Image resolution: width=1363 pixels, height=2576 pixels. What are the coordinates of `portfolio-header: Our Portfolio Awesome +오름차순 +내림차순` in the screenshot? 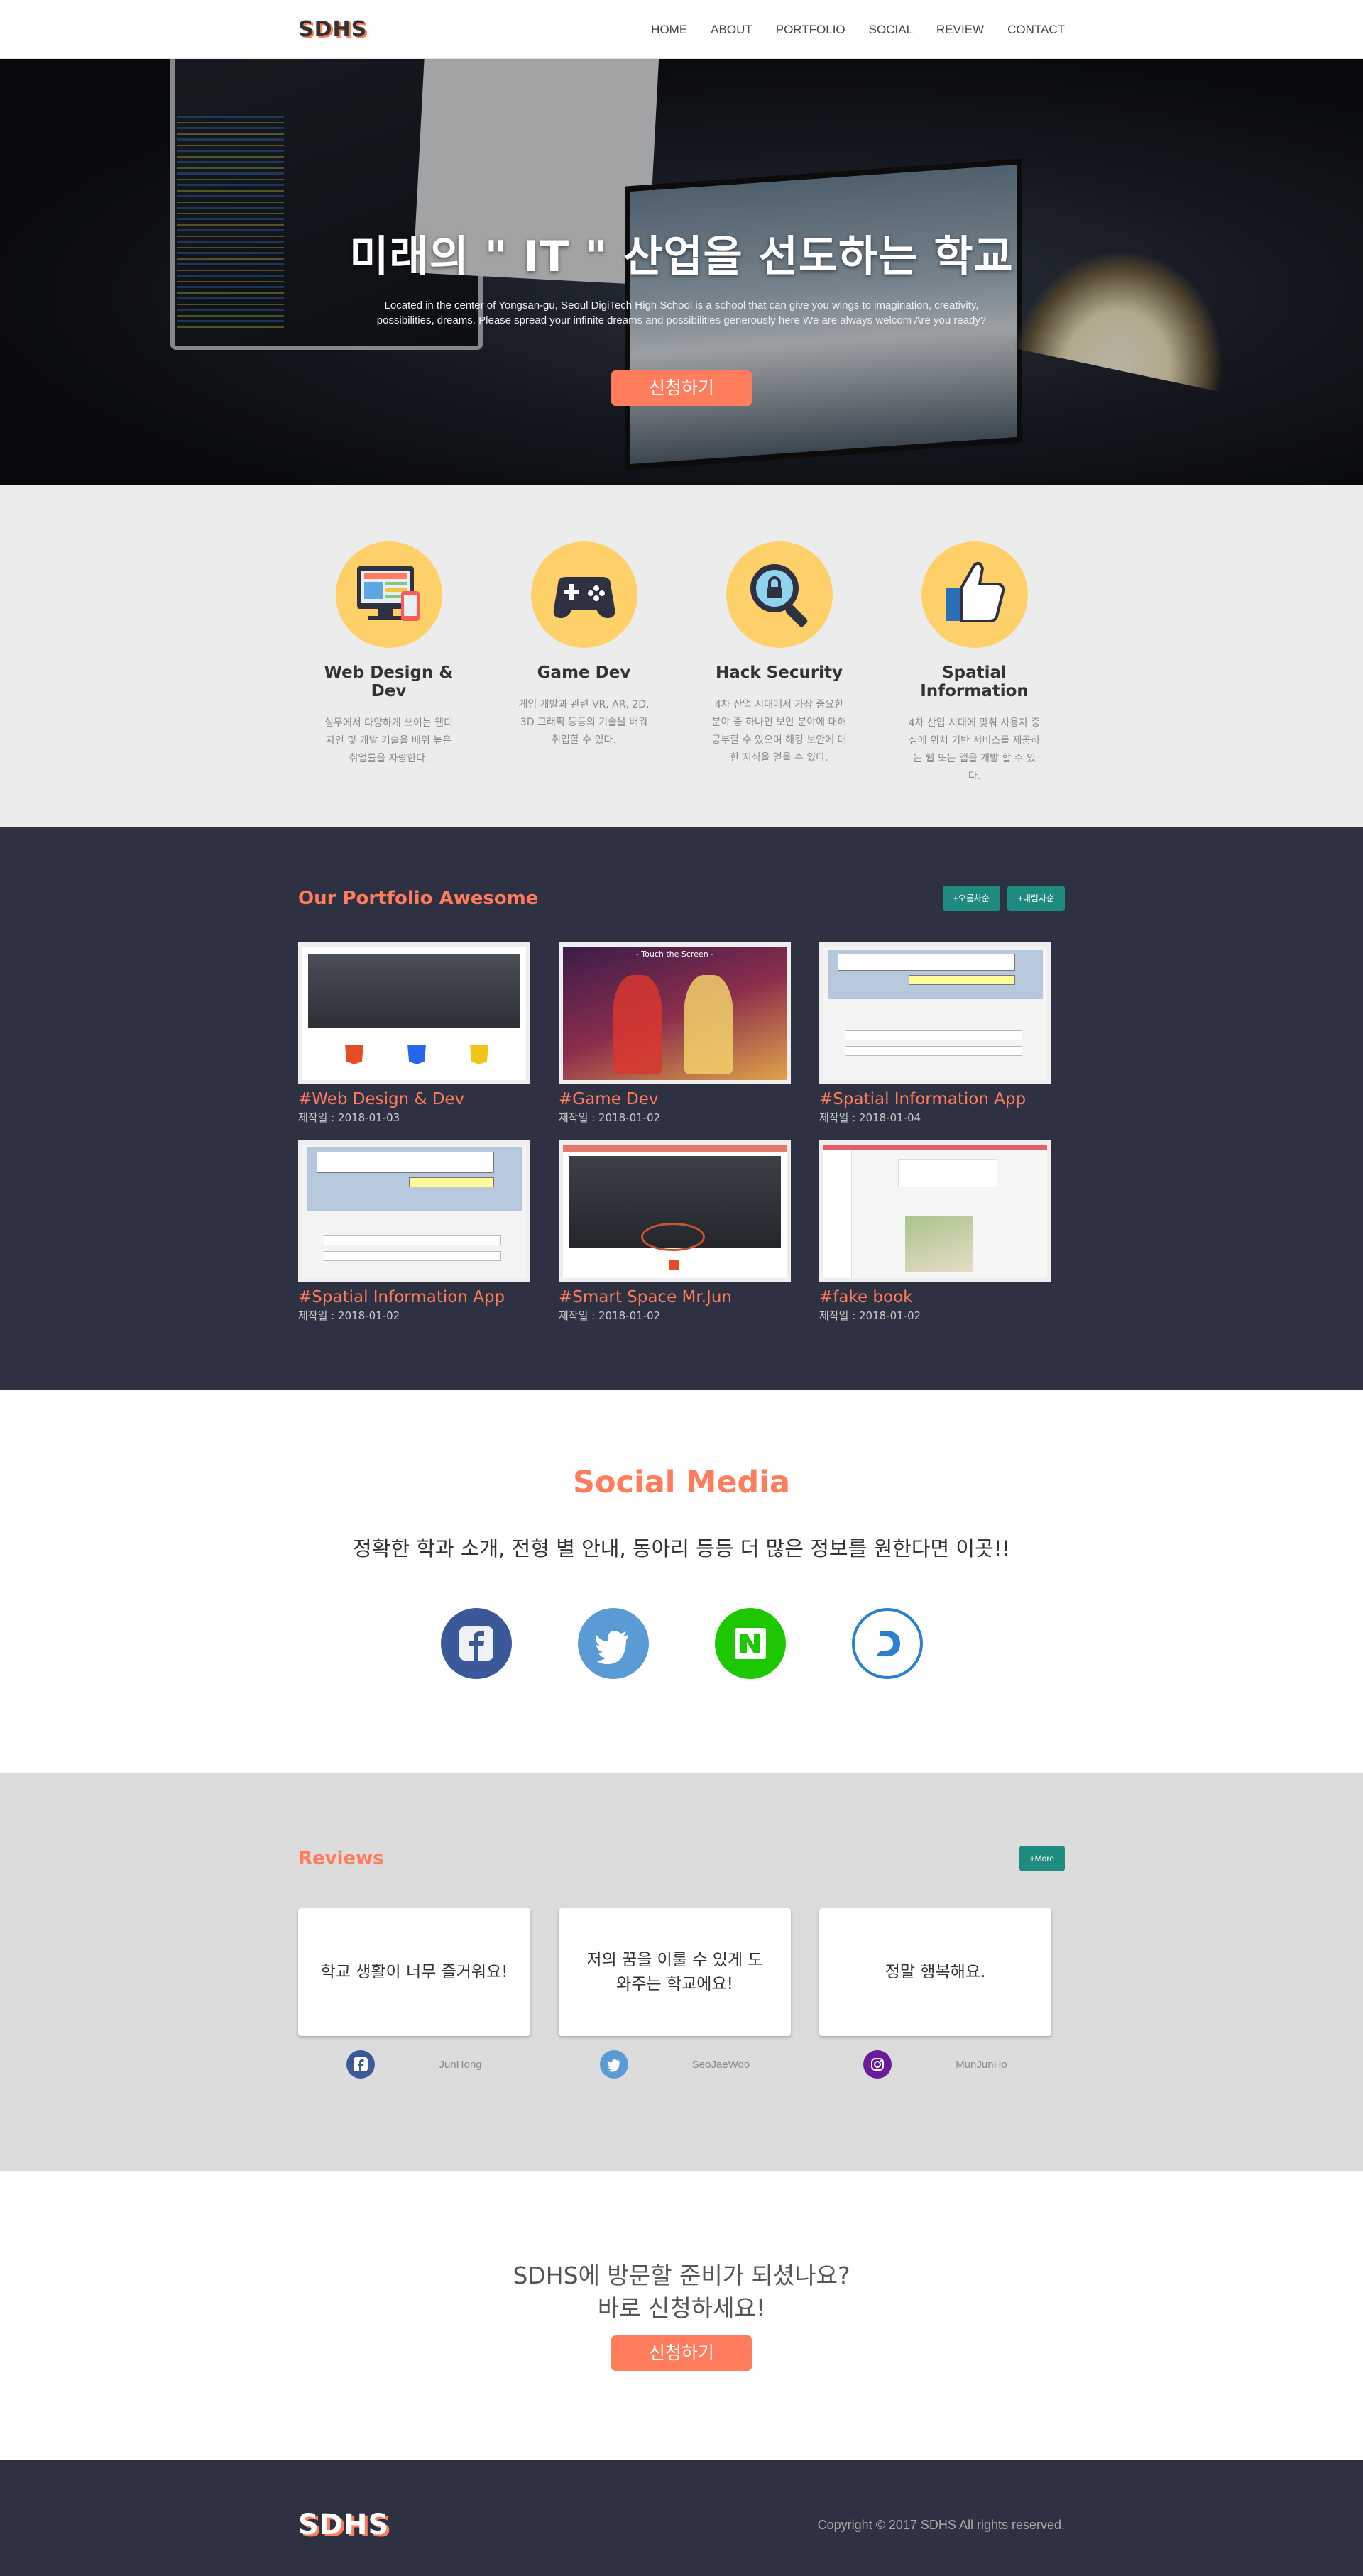 It's located at (681, 898).